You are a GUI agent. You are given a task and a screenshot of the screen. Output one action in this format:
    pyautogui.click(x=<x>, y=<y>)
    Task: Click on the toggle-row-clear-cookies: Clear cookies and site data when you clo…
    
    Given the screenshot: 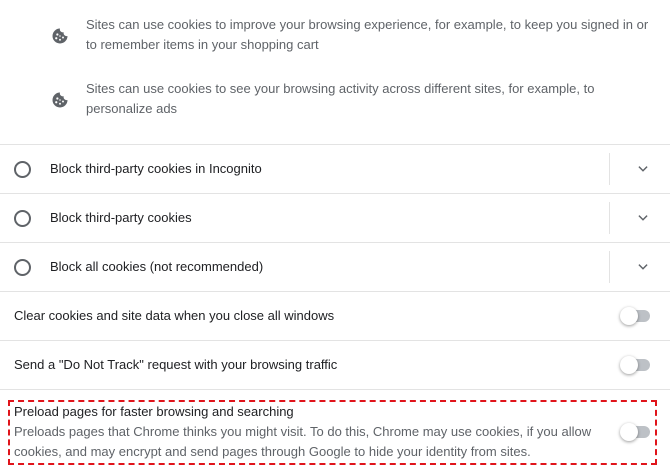 What is the action you would take?
    pyautogui.click(x=335, y=316)
    